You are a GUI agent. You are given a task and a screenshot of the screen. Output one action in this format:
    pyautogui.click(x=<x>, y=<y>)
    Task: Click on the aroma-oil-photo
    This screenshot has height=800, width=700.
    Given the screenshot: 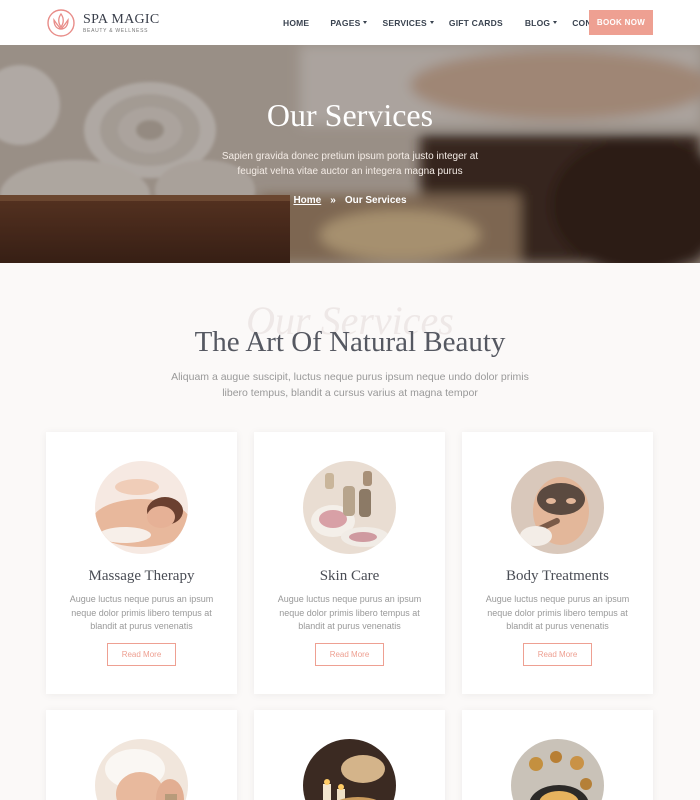 What is the action you would take?
    pyautogui.click(x=349, y=769)
    